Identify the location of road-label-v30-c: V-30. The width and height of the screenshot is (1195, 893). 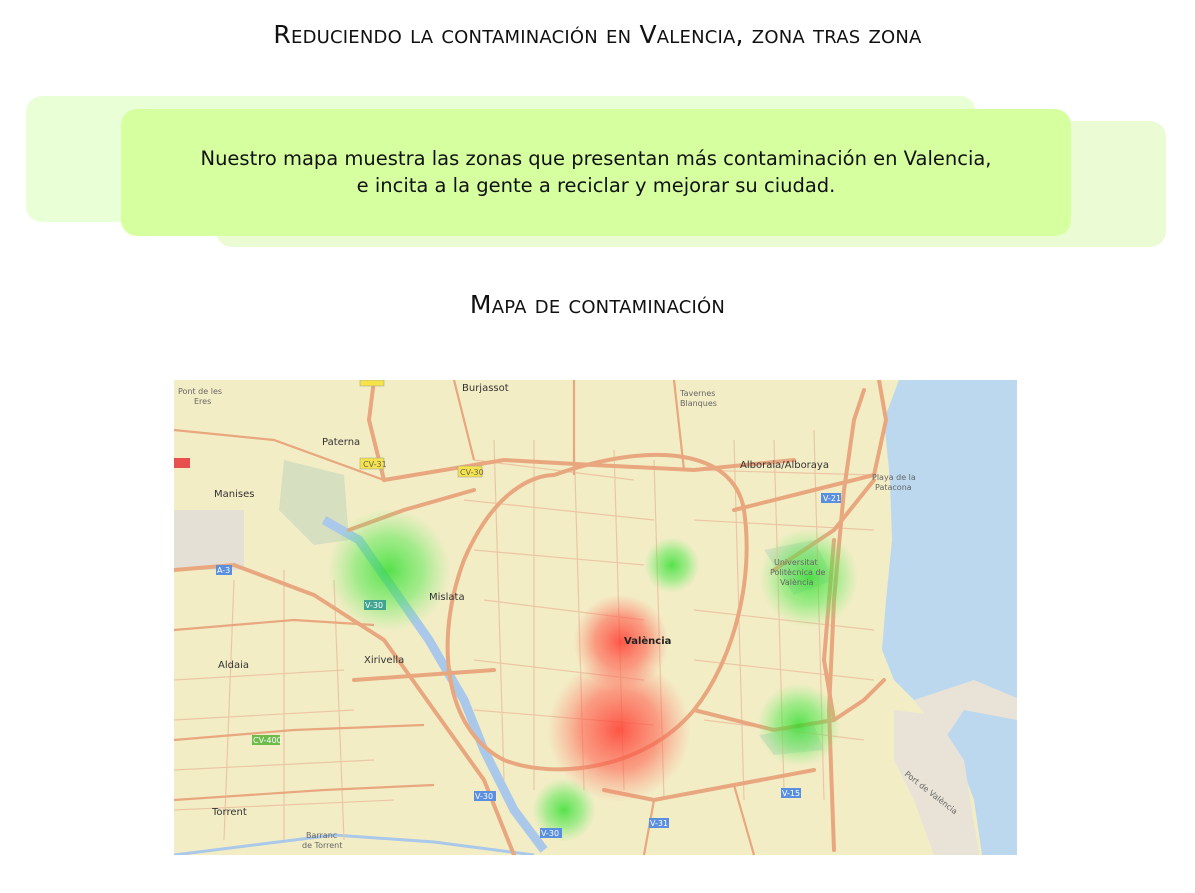
(550, 833).